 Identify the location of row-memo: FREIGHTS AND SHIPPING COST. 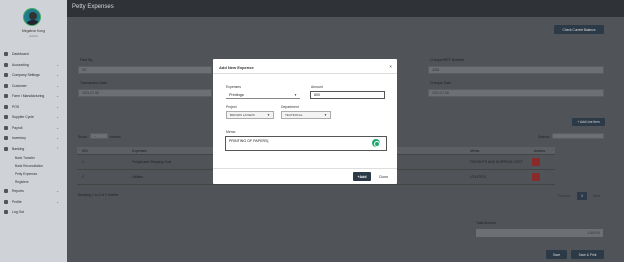
(496, 162).